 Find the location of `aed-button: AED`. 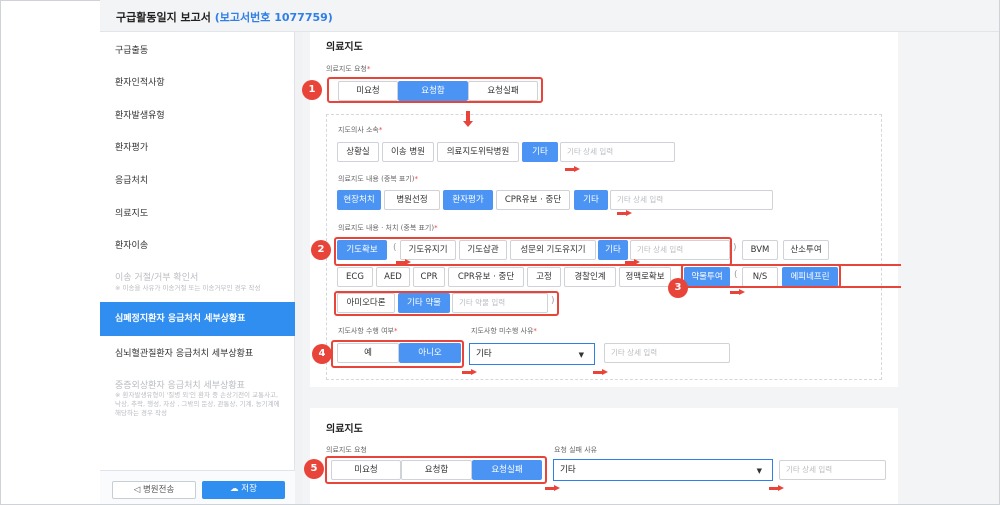

aed-button: AED is located at coordinates (393, 277).